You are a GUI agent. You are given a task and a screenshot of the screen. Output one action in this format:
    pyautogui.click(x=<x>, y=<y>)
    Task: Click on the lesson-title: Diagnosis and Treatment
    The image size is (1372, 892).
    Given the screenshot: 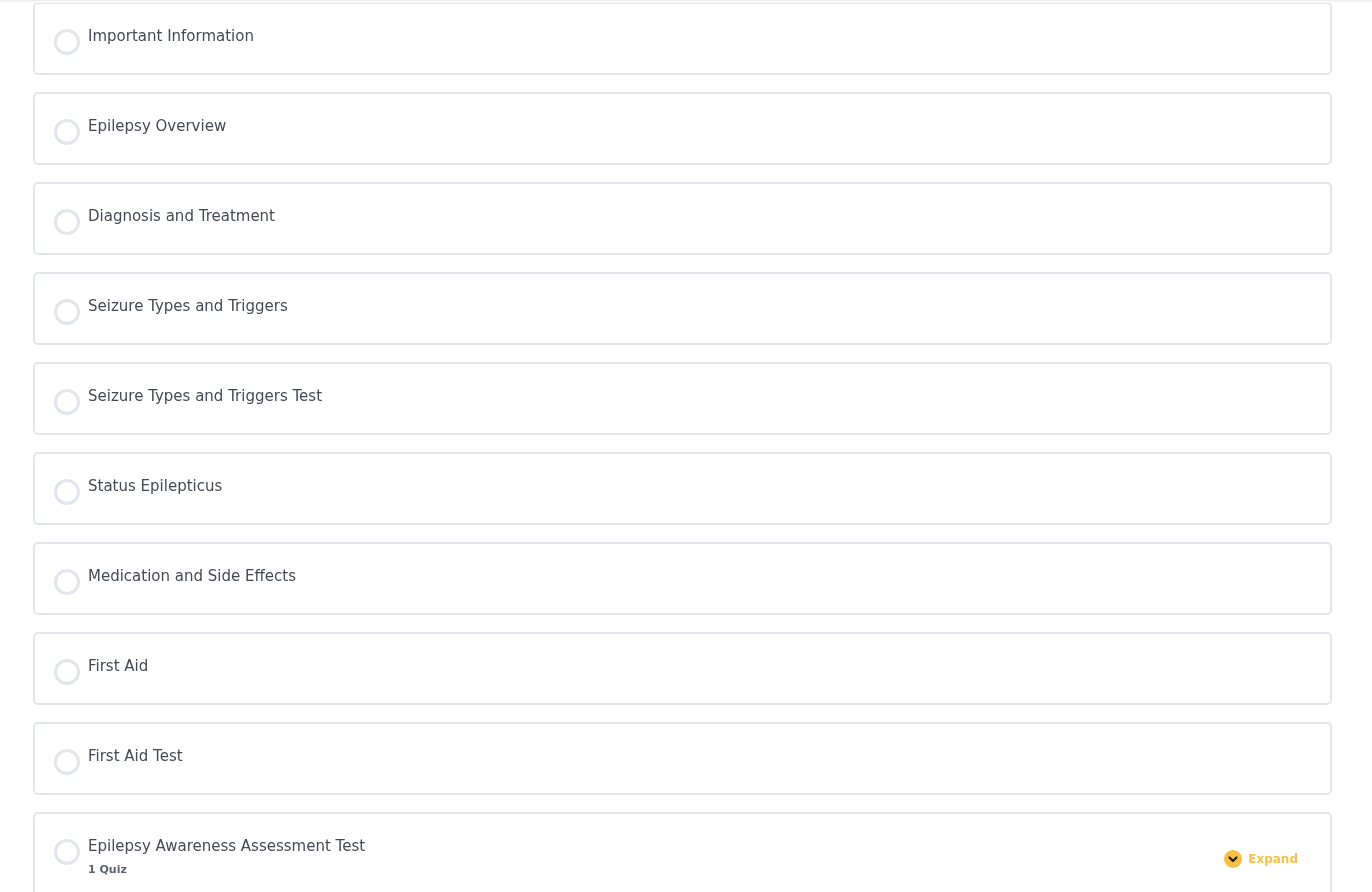 What is the action you would take?
    pyautogui.click(x=182, y=216)
    